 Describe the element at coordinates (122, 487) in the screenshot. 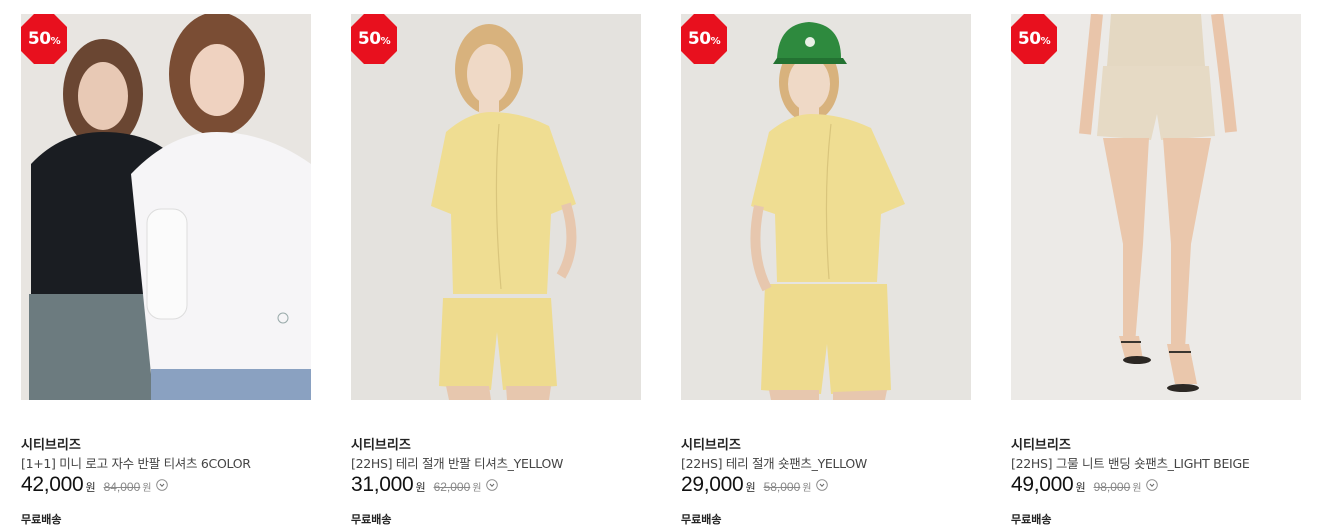

I see `original-price: 84,000` at that location.